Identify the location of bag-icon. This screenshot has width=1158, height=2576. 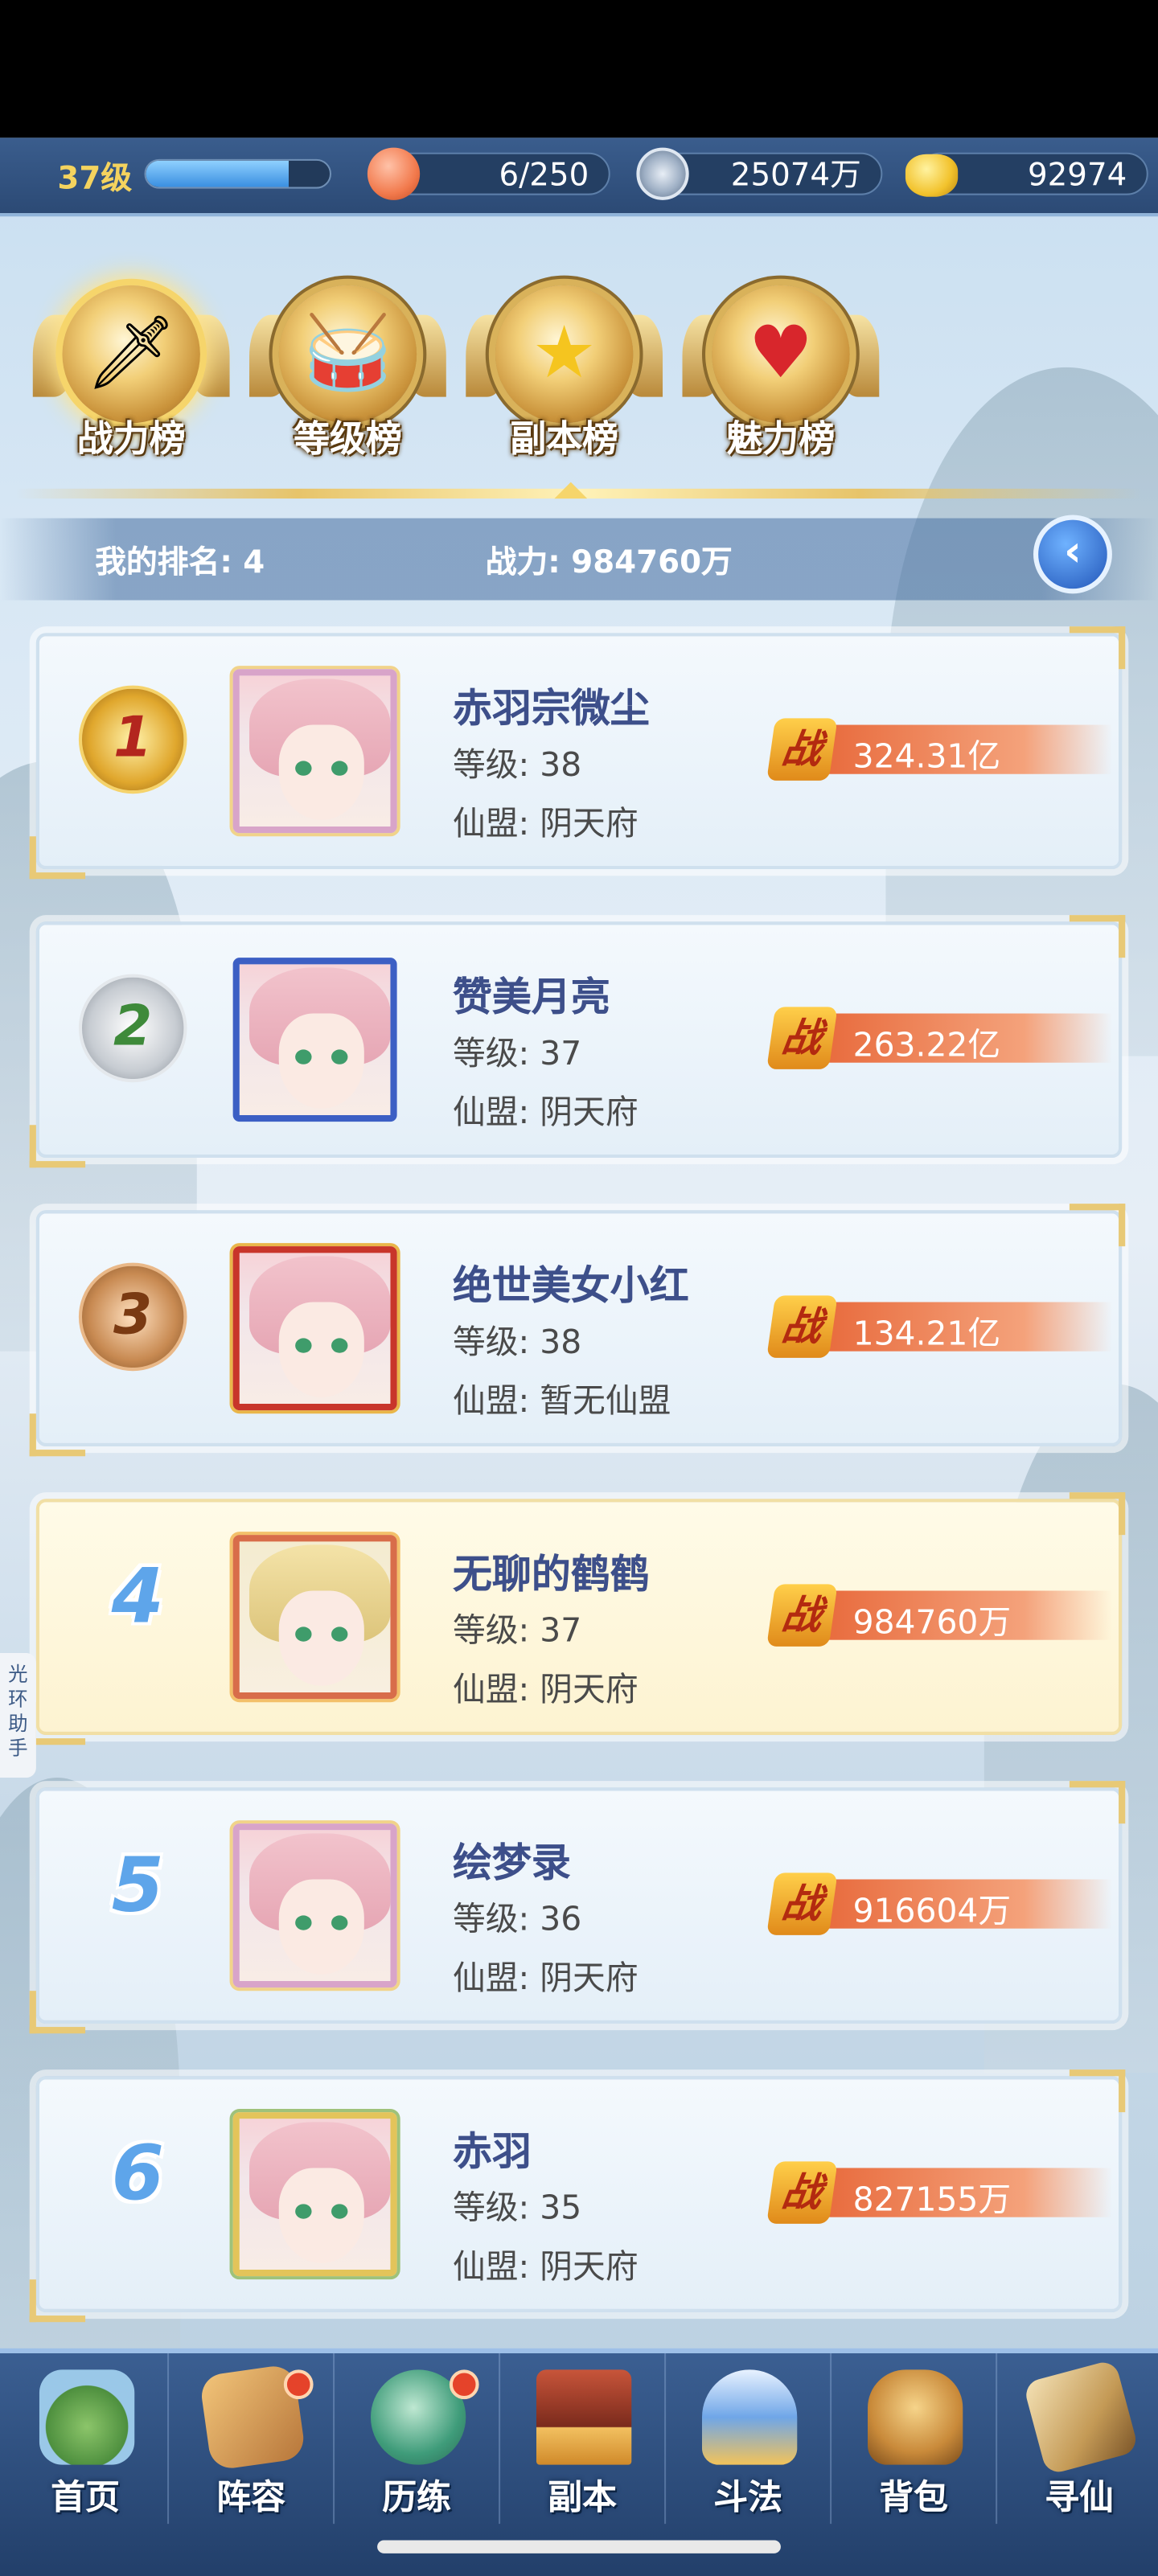
(915, 2417).